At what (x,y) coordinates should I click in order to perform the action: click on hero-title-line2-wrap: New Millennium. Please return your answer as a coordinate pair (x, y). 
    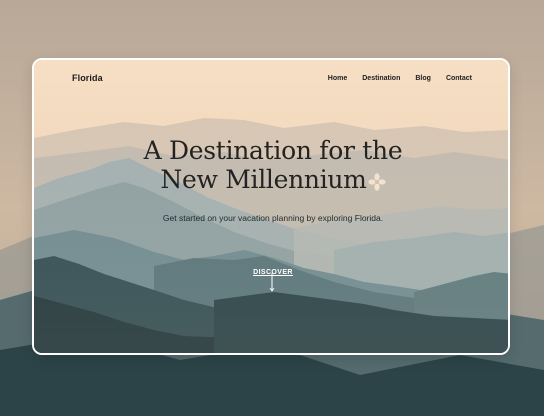
    Looking at the image, I should click on (271, 179).